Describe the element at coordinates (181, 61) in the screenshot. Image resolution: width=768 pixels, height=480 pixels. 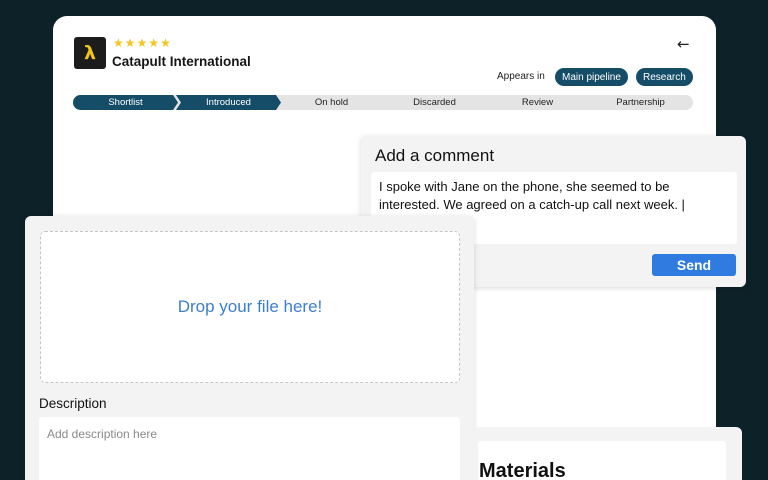
I see `company-name: Catapult International` at that location.